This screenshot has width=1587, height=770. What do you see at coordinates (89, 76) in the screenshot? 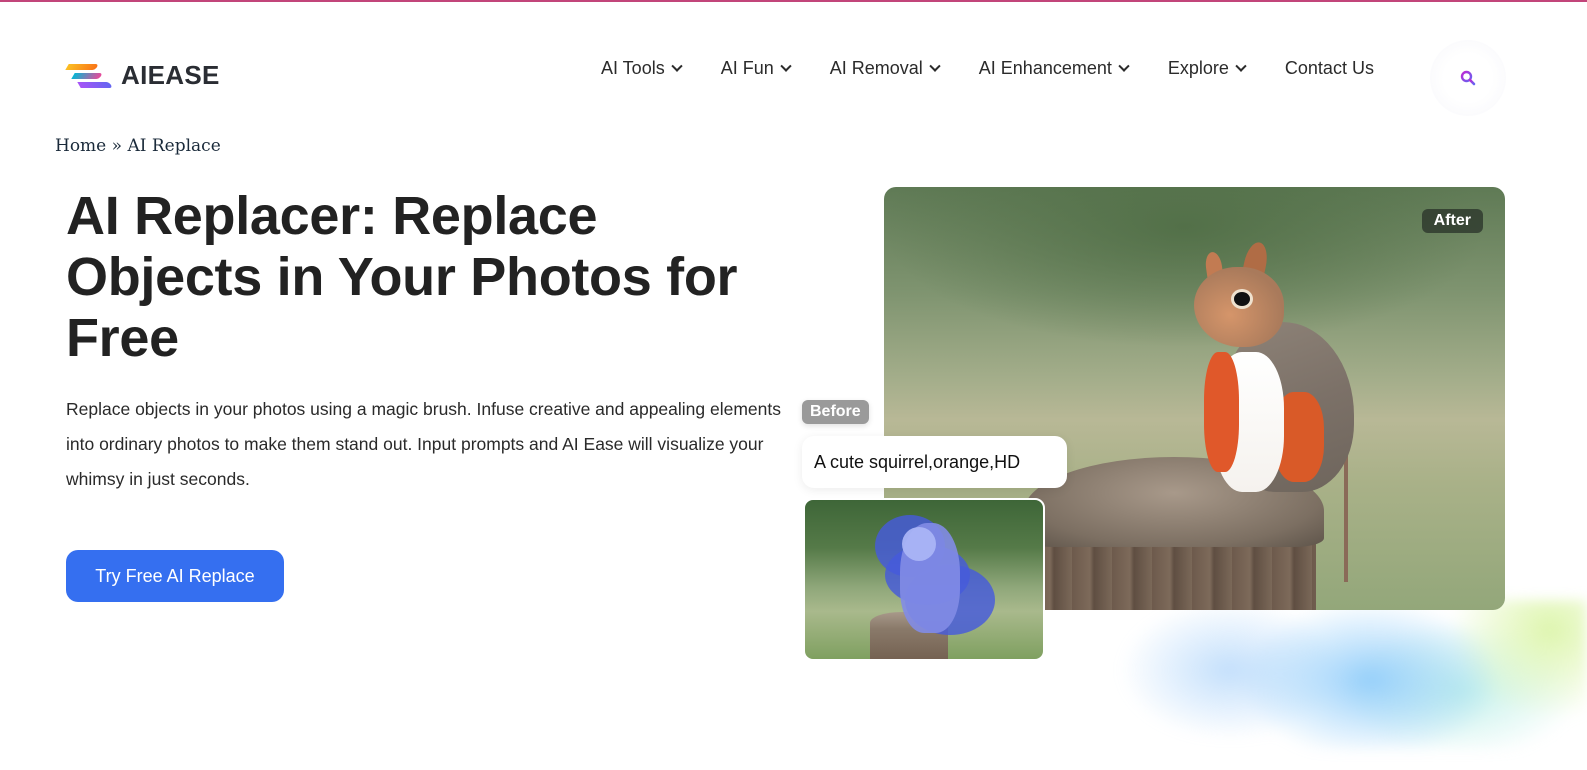
I see `logo-mark-icon` at bounding box center [89, 76].